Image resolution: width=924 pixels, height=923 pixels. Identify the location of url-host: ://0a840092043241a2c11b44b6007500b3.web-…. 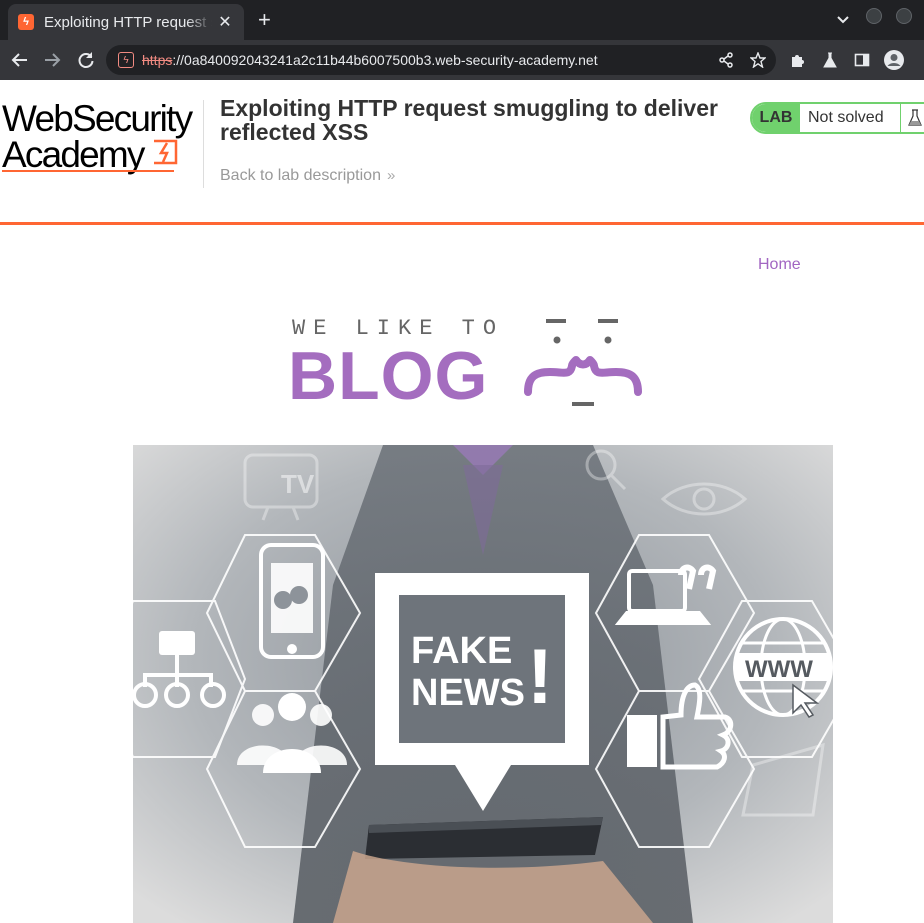
(385, 60).